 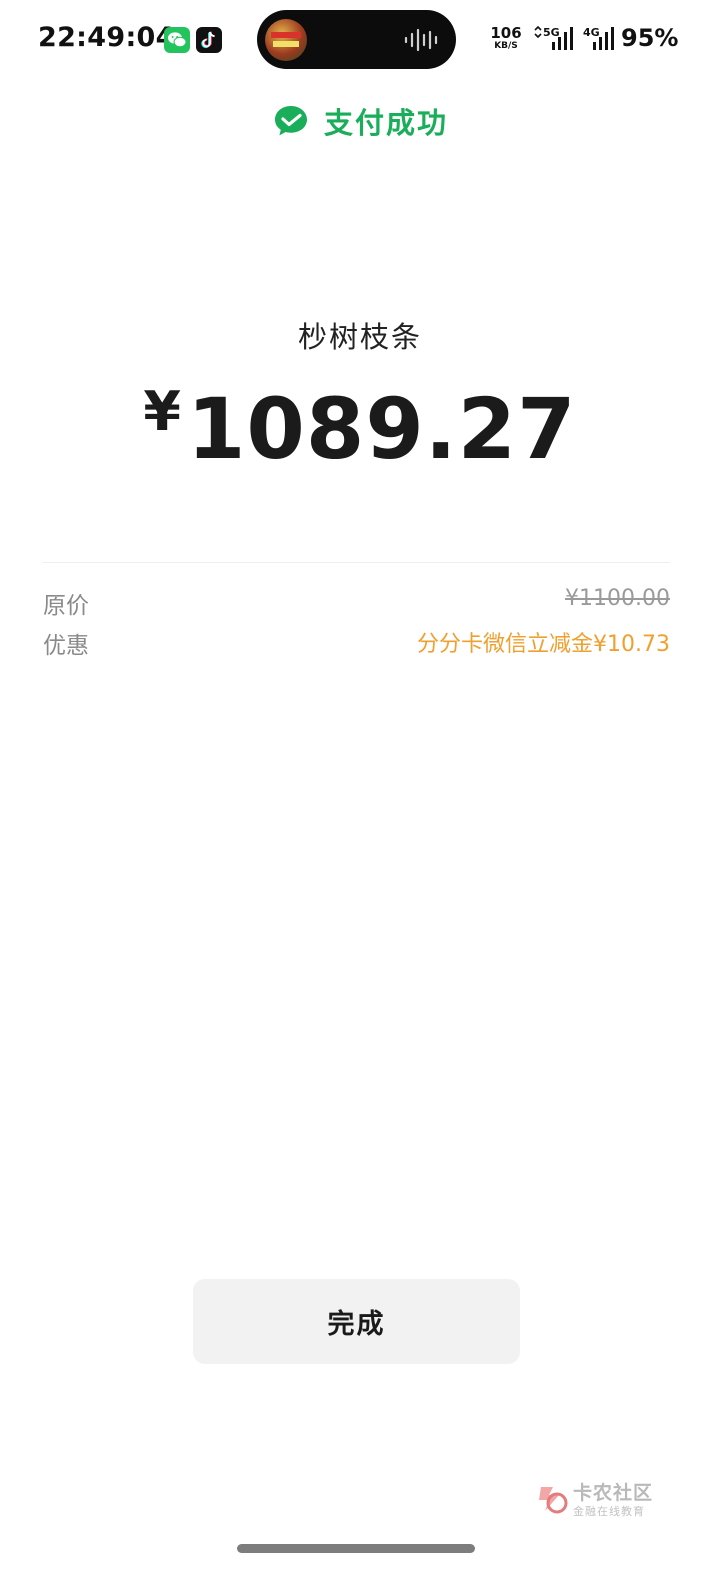 I want to click on divider, so click(x=356, y=562).